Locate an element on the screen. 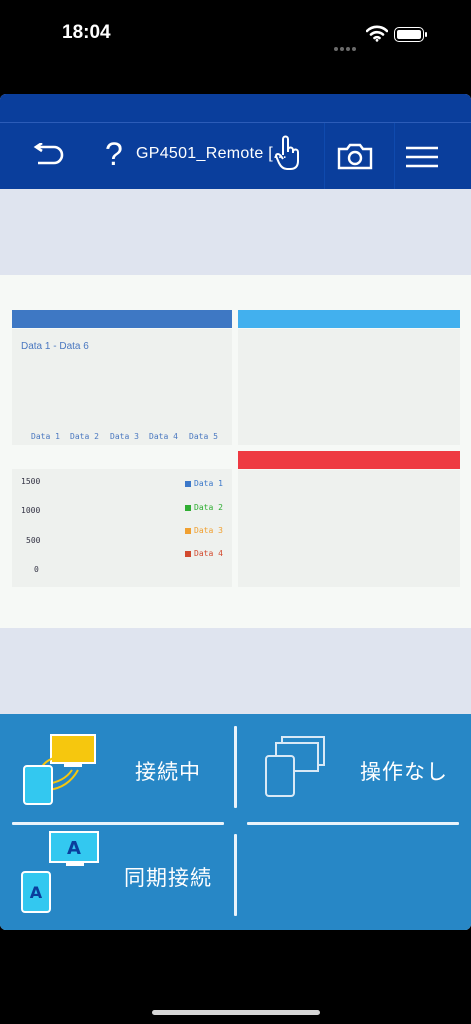 Image resolution: width=471 pixels, height=1024 pixels. y-tick-label: 500 is located at coordinates (33, 540).